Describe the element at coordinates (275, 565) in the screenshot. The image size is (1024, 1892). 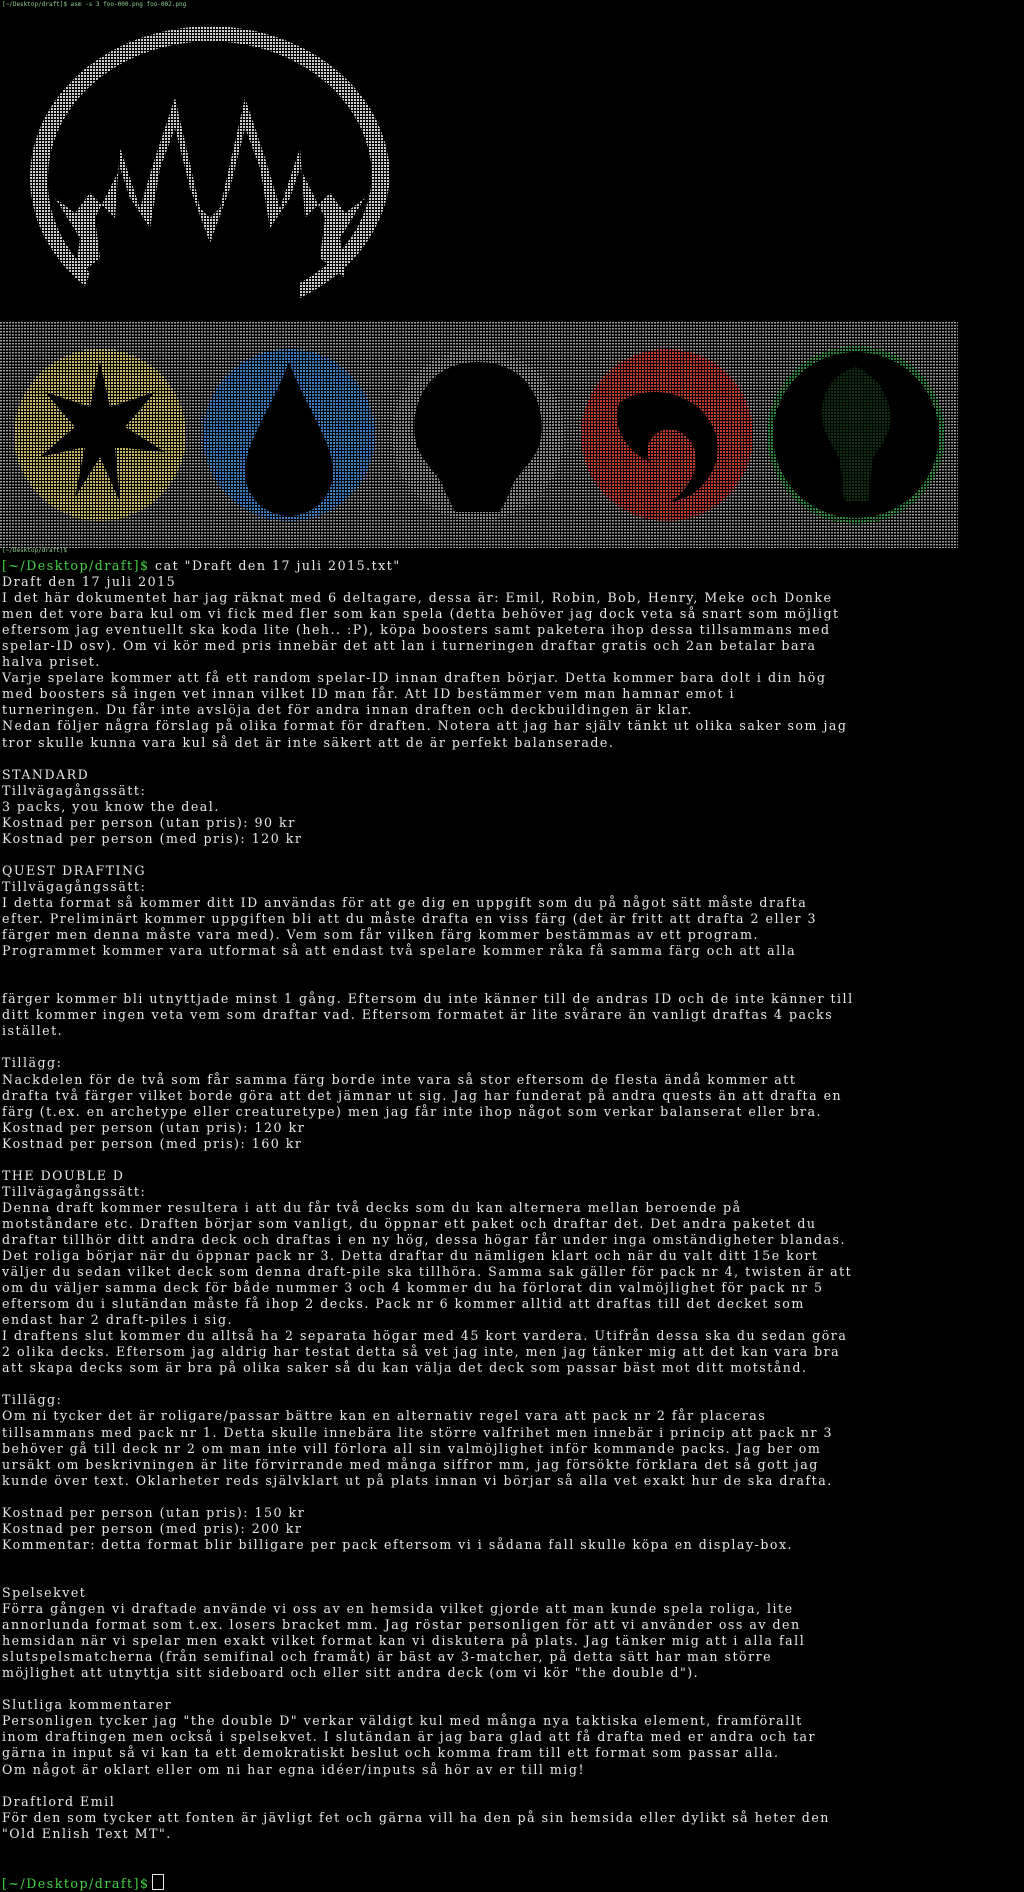
I see `cat-command: cat "Draft den 17 juli 2015.txt"` at that location.